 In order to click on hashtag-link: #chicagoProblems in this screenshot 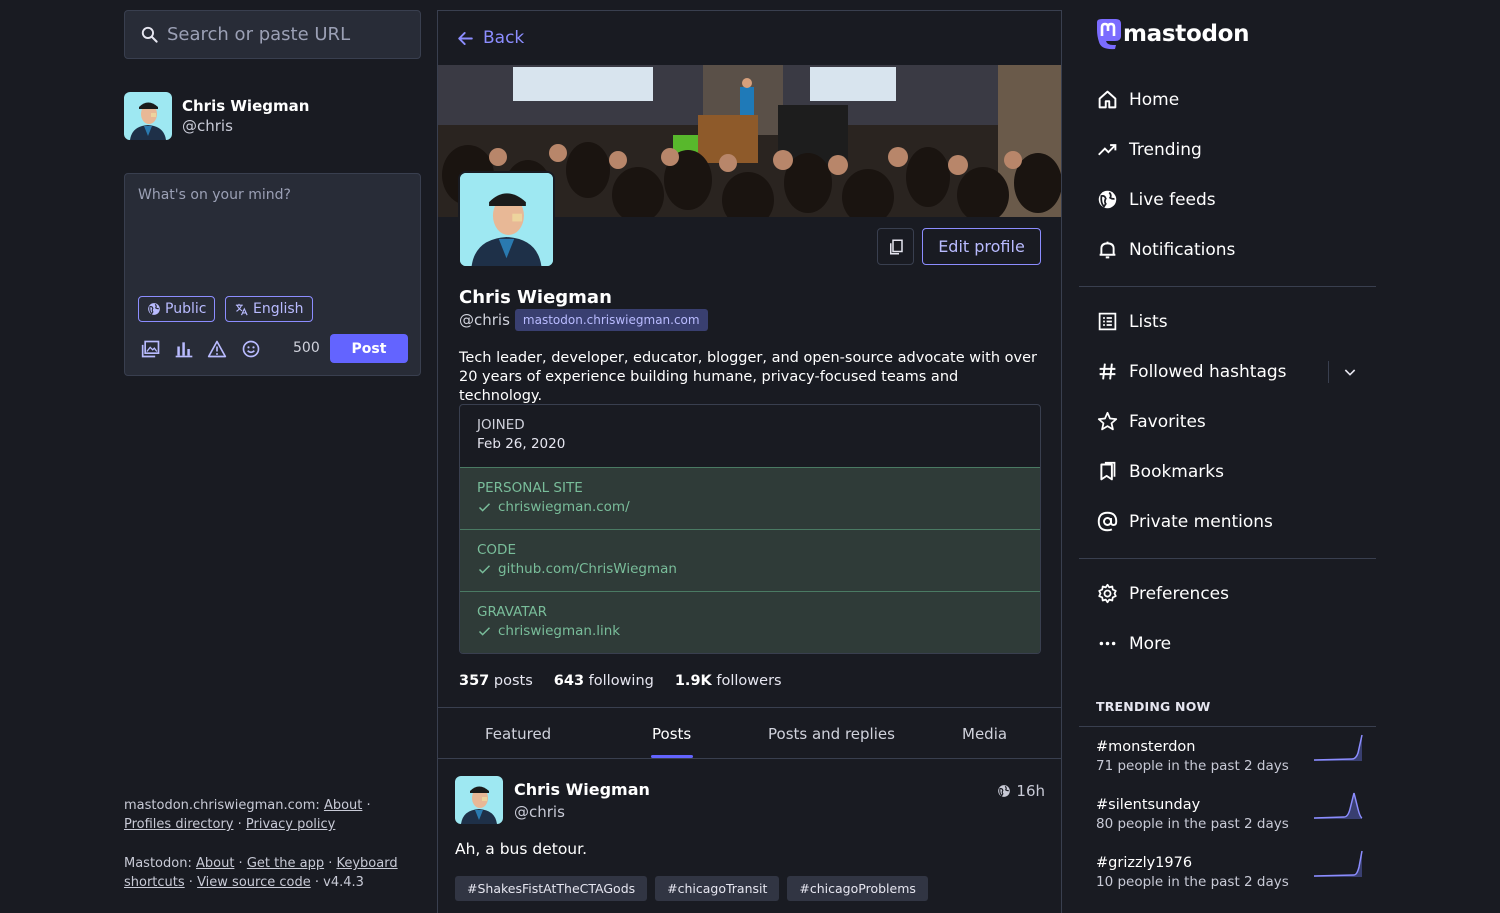, I will do `click(857, 888)`.